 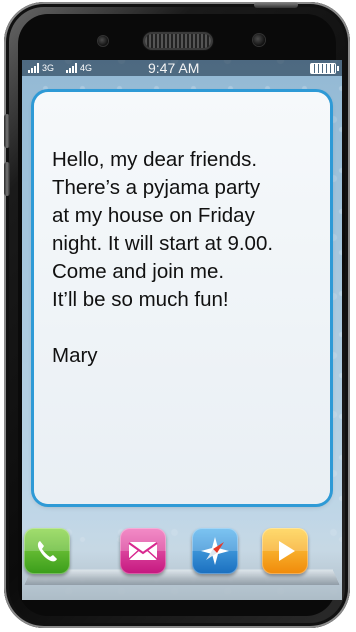 I want to click on app-dock, so click(x=182, y=559).